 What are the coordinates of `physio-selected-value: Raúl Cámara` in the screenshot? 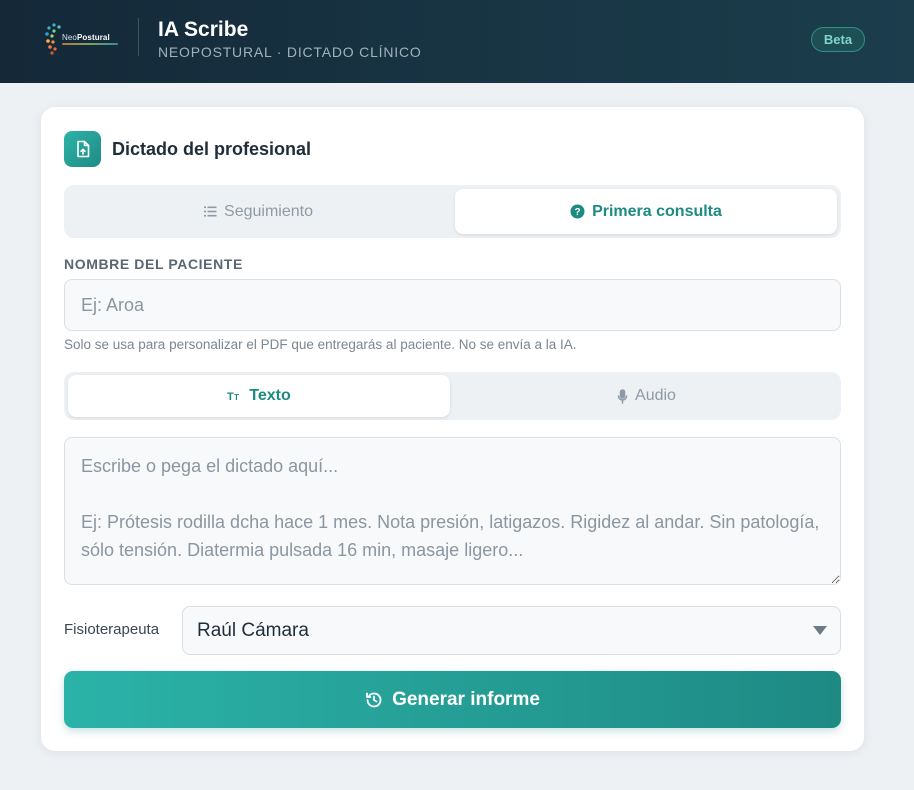 It's located at (253, 630).